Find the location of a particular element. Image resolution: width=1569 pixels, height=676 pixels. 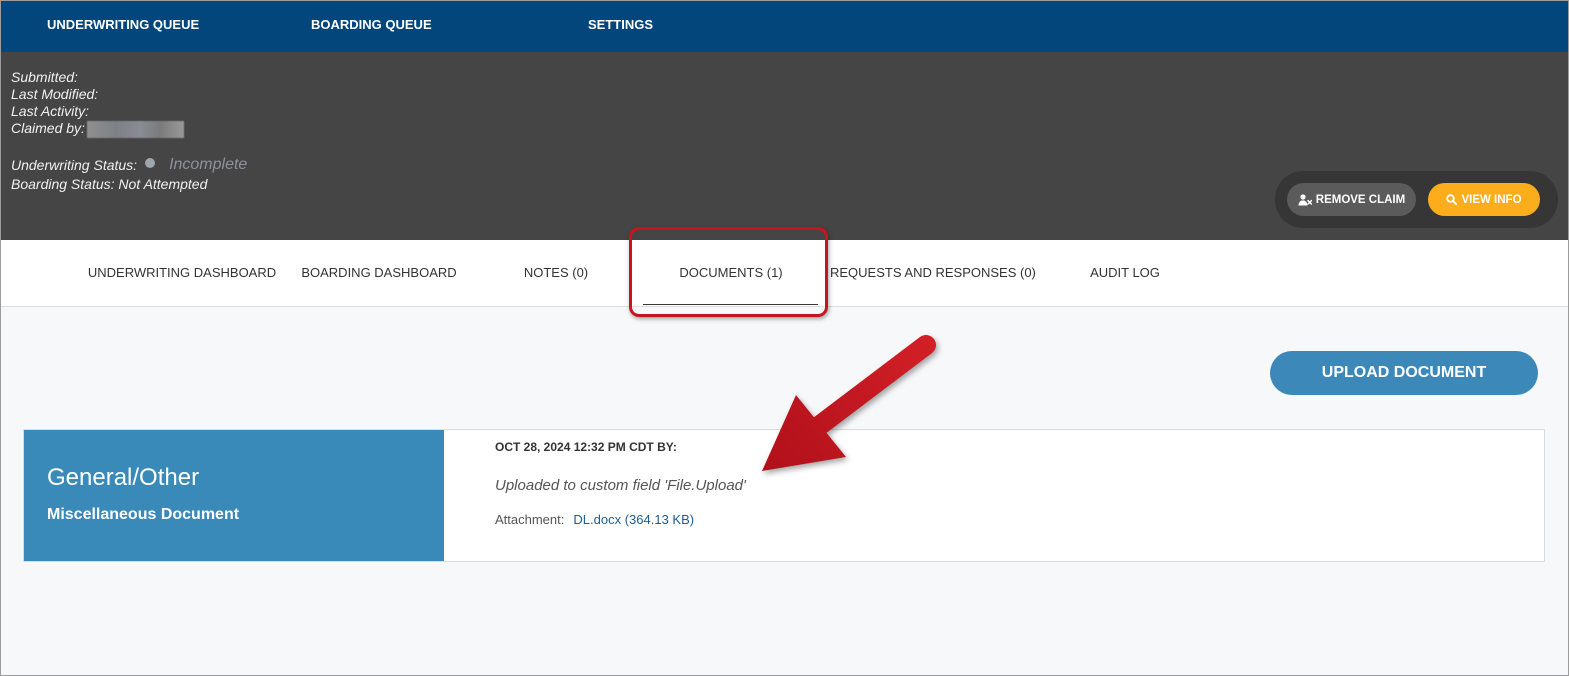

boarding-status-value: Not Attempted is located at coordinates (163, 184).